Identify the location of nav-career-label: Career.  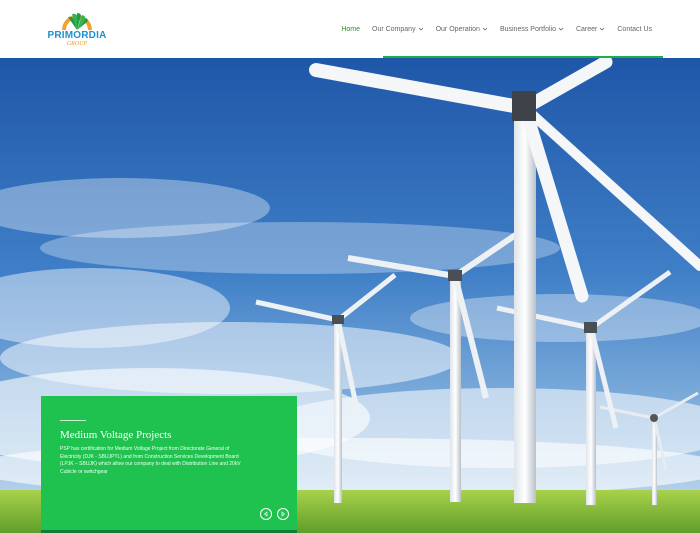
(586, 29).